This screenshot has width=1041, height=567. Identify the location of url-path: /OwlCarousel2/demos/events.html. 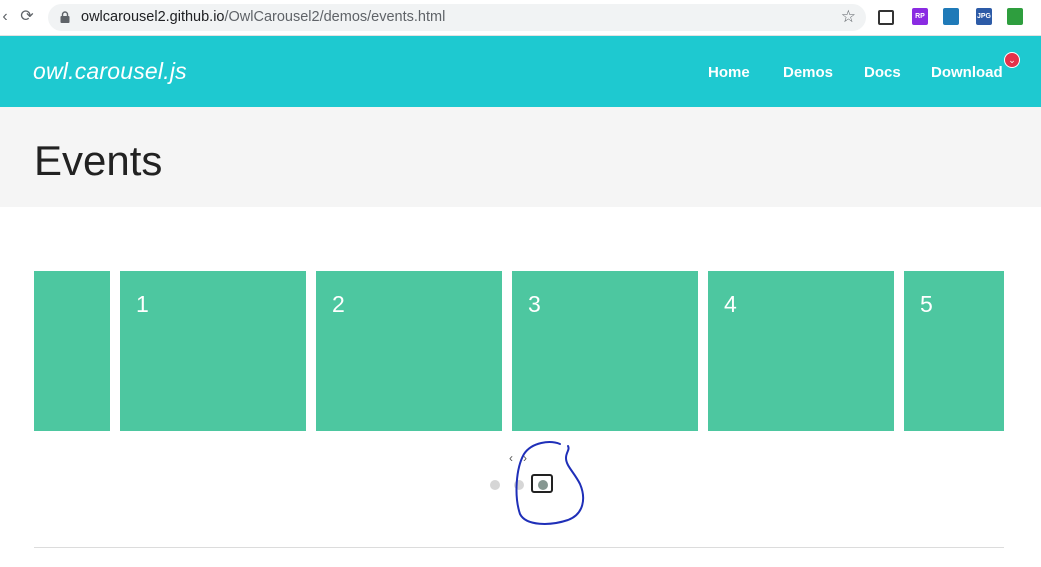
(335, 17).